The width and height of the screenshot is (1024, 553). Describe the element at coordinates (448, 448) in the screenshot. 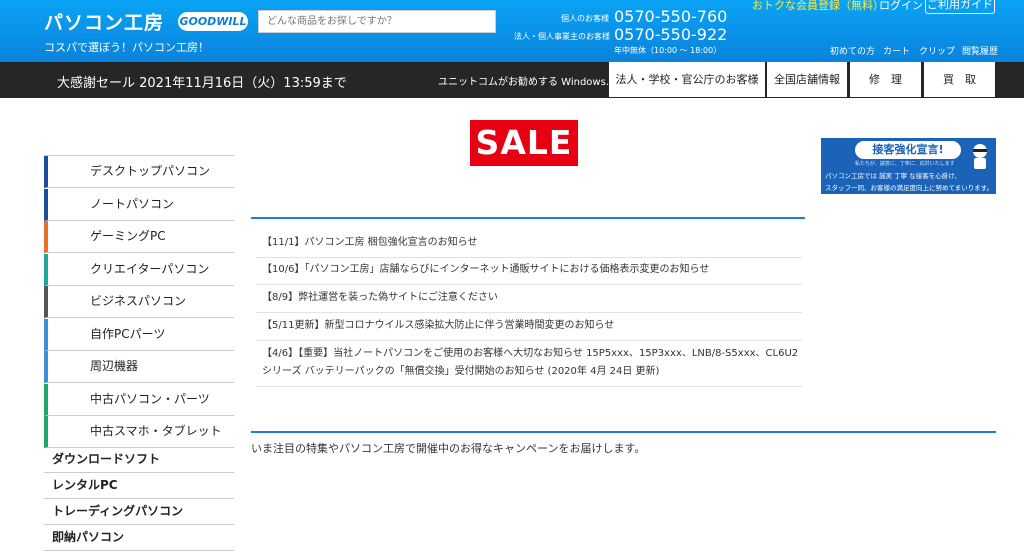

I see `featured-description: いま注目の特集やパソコン工房で開催中のお得なキャンペーンをお届けします。` at that location.